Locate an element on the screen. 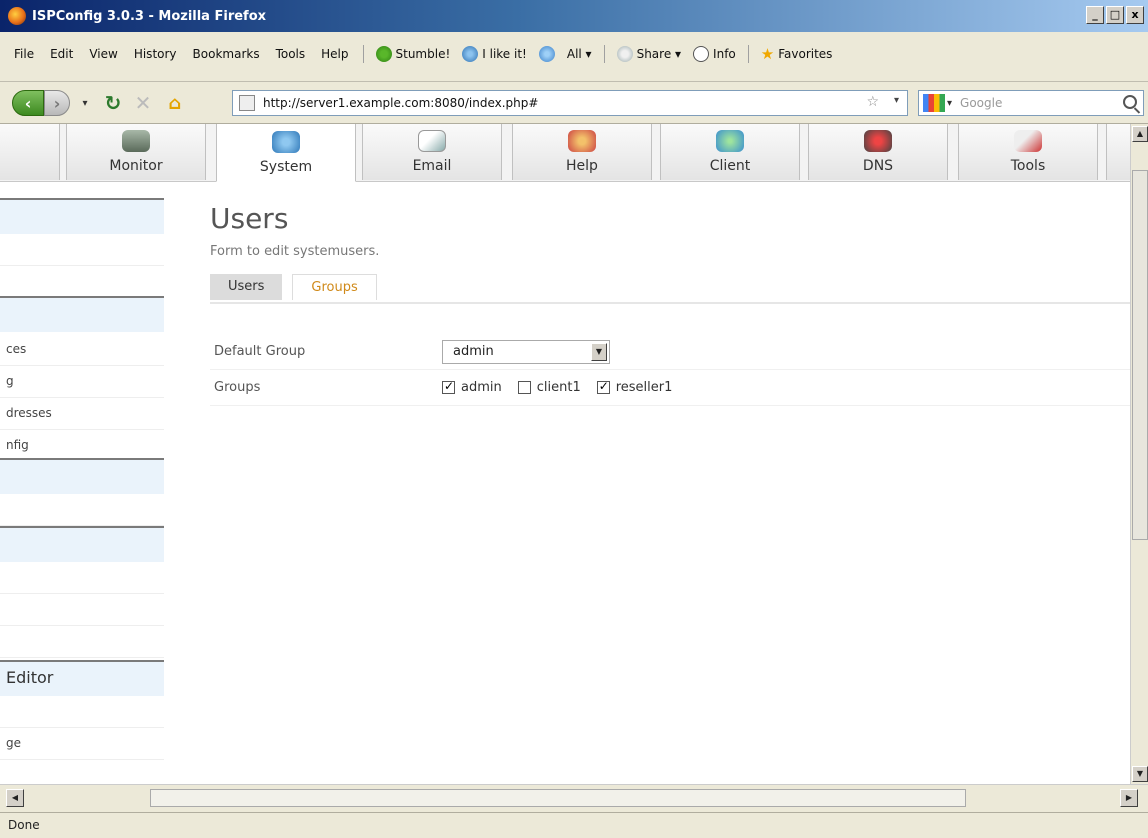  share-label: Share ▾ is located at coordinates (659, 54).